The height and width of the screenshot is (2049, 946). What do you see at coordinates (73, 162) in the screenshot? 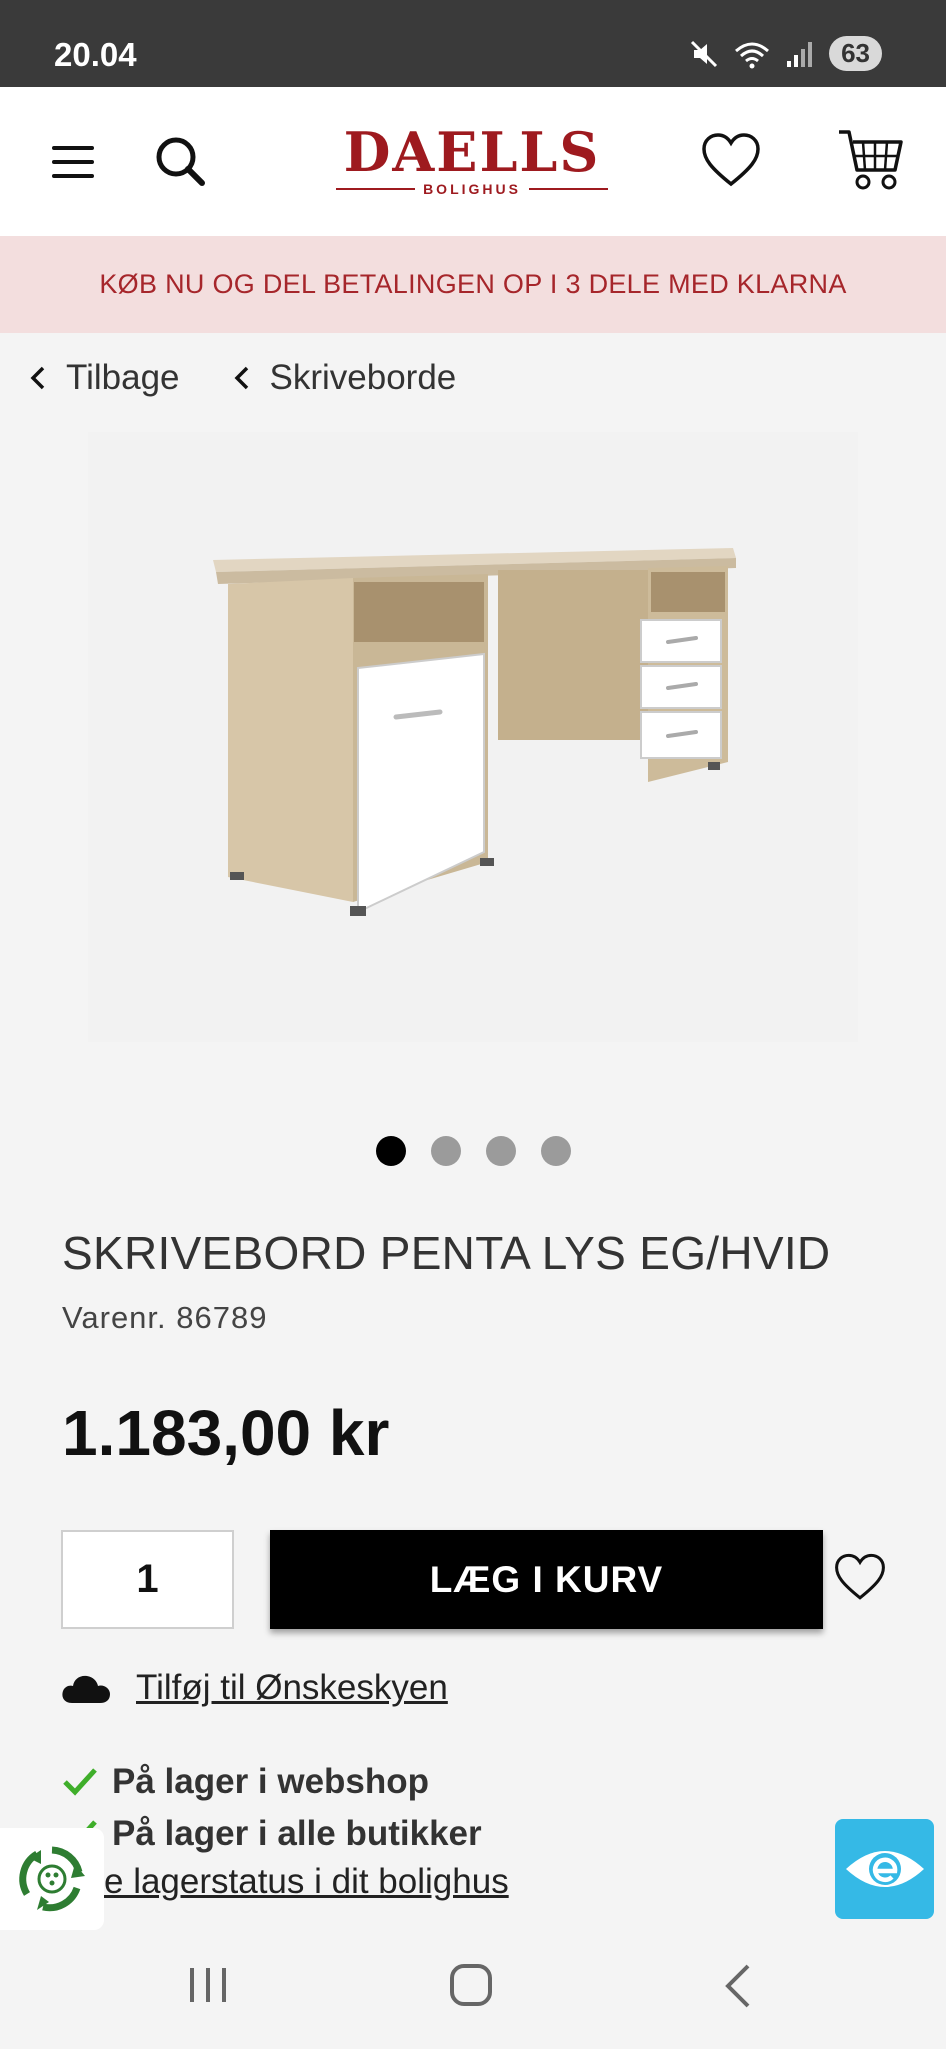
I see `menu-icon` at bounding box center [73, 162].